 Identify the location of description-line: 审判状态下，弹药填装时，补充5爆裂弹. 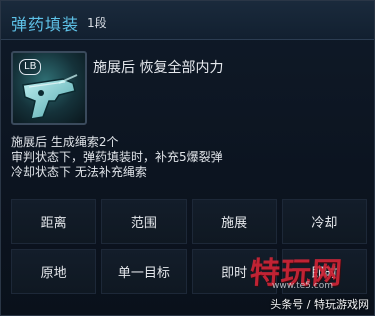
(117, 157).